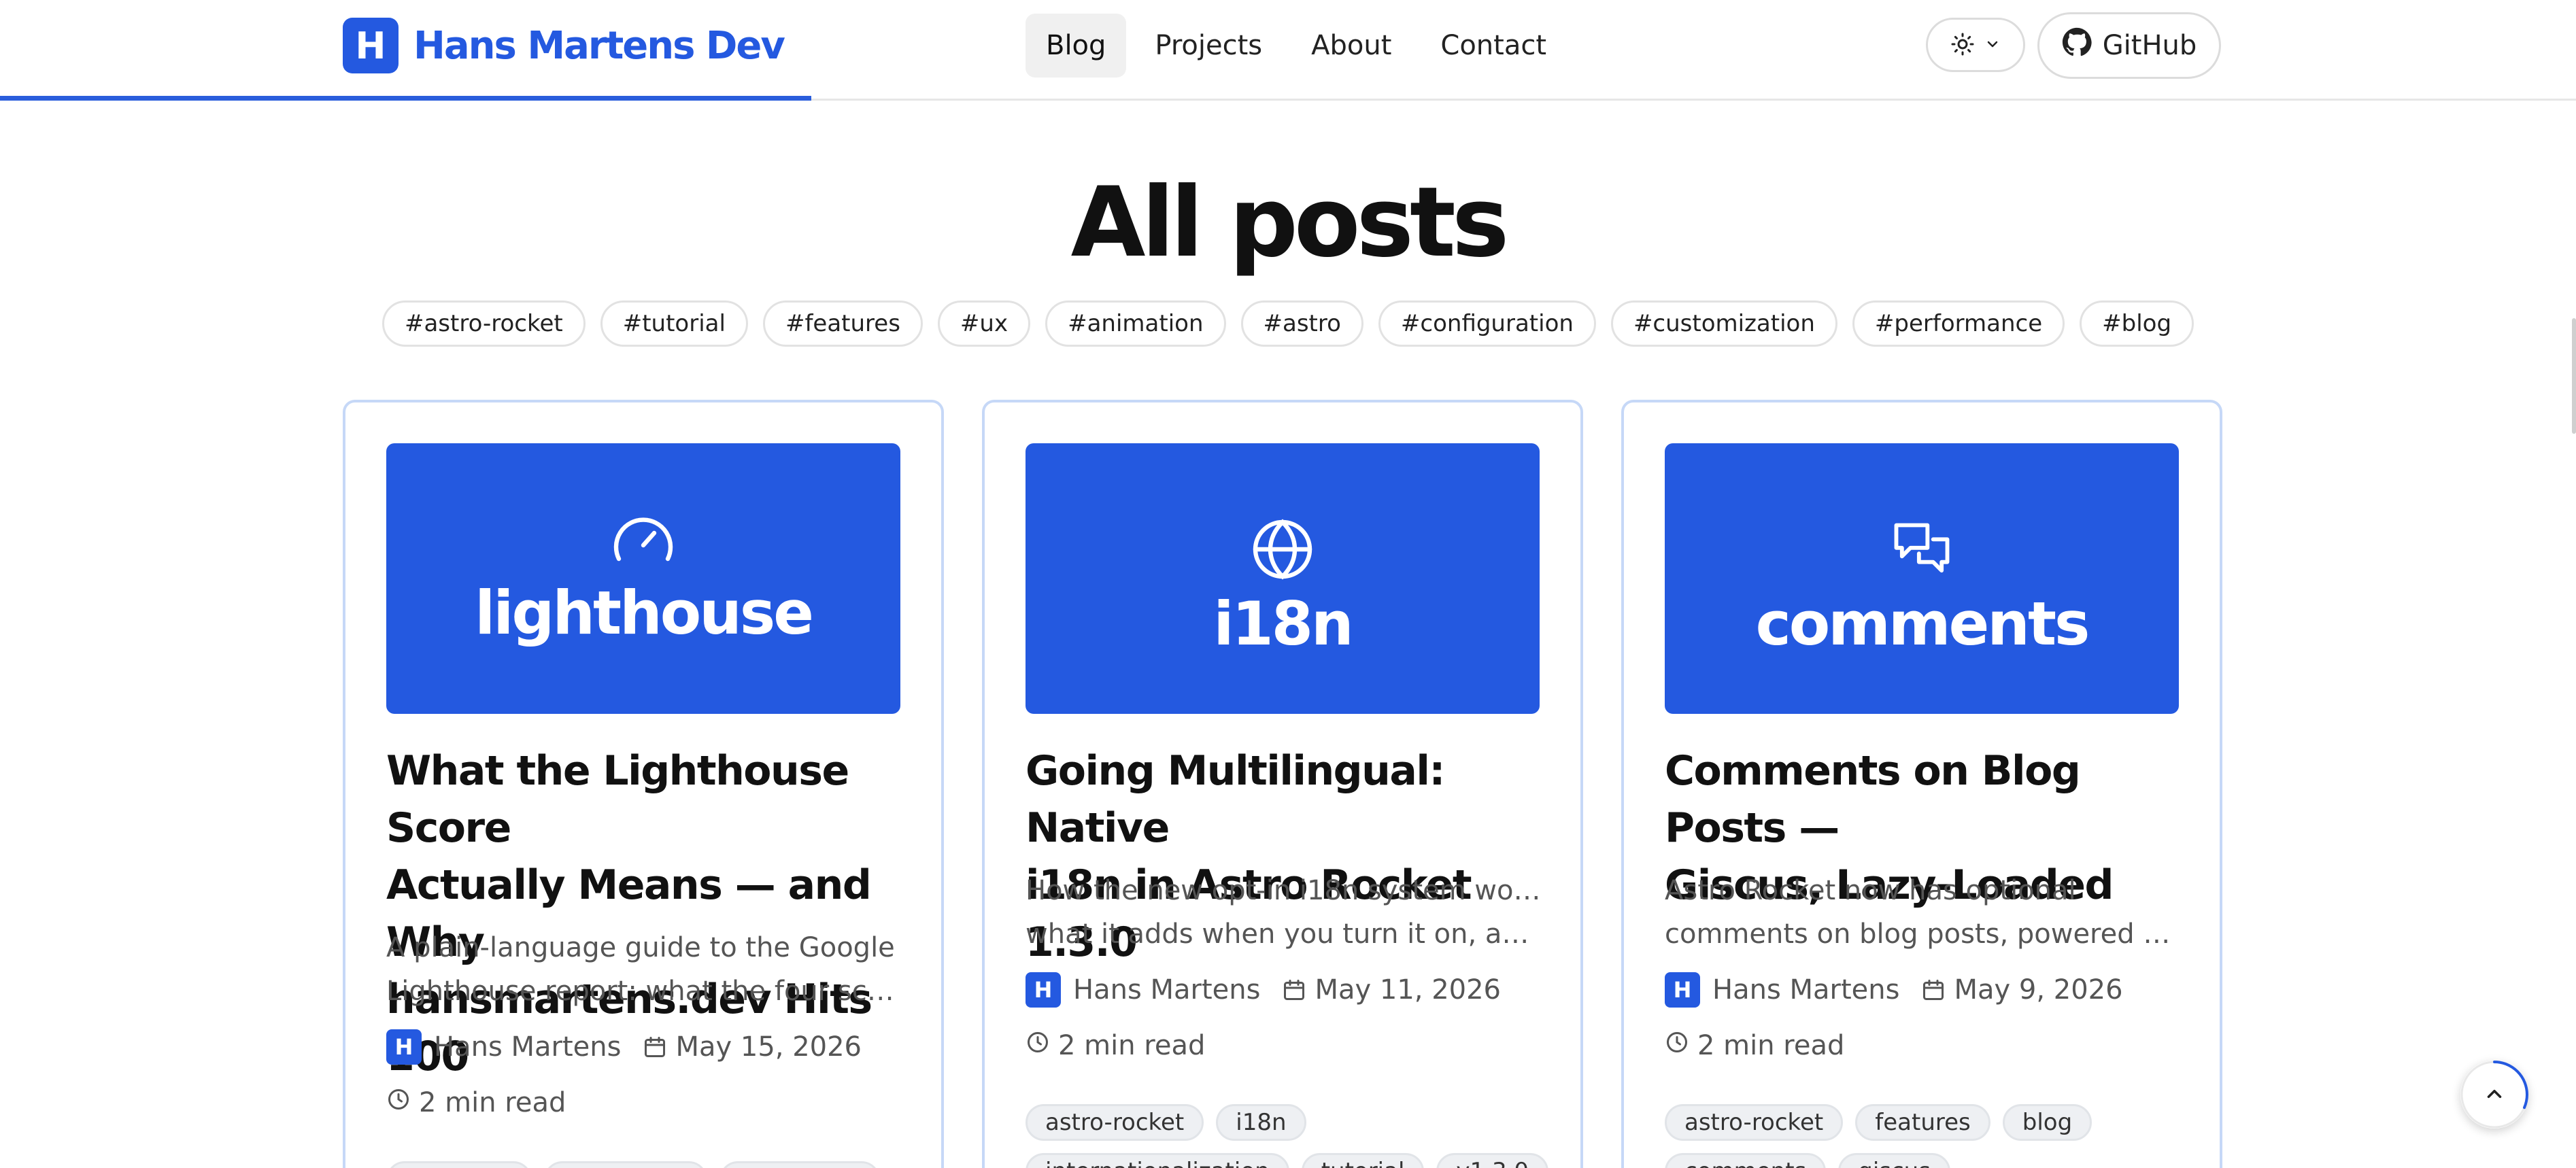 Image resolution: width=2576 pixels, height=1168 pixels. What do you see at coordinates (2077, 46) in the screenshot?
I see `github-icon` at bounding box center [2077, 46].